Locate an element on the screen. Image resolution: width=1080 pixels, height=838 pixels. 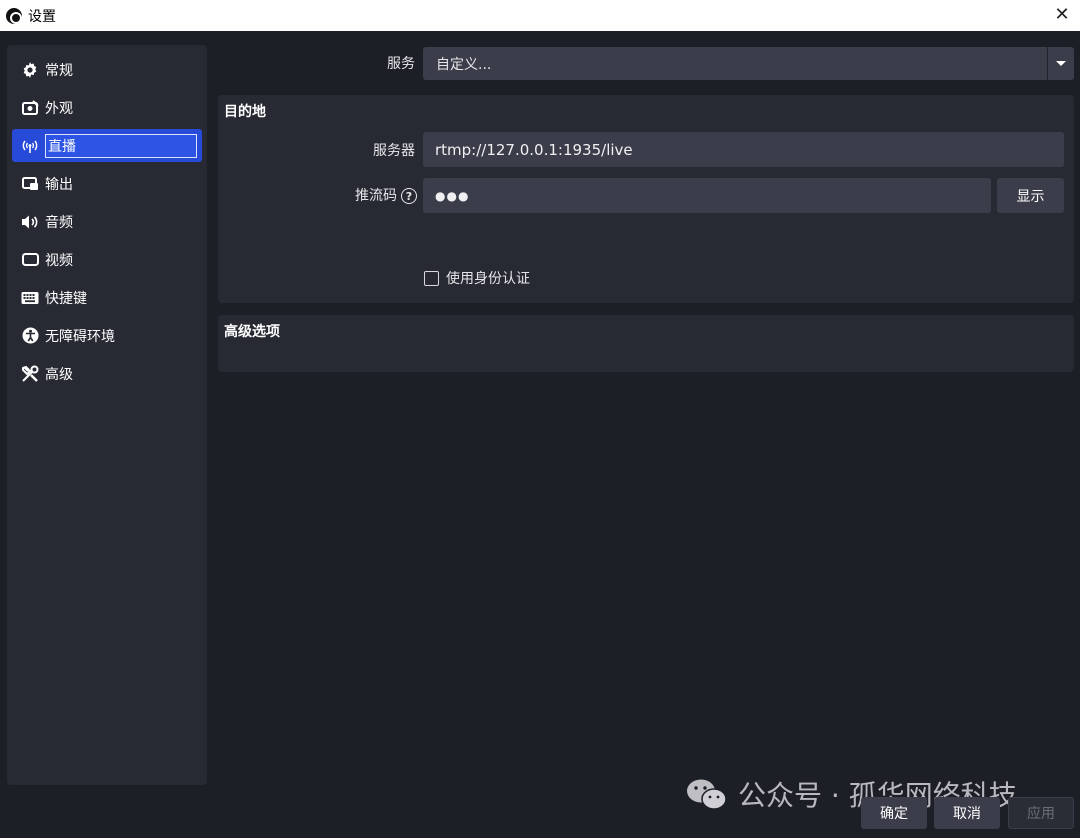
show-key-button: 显示 is located at coordinates (1030, 195).